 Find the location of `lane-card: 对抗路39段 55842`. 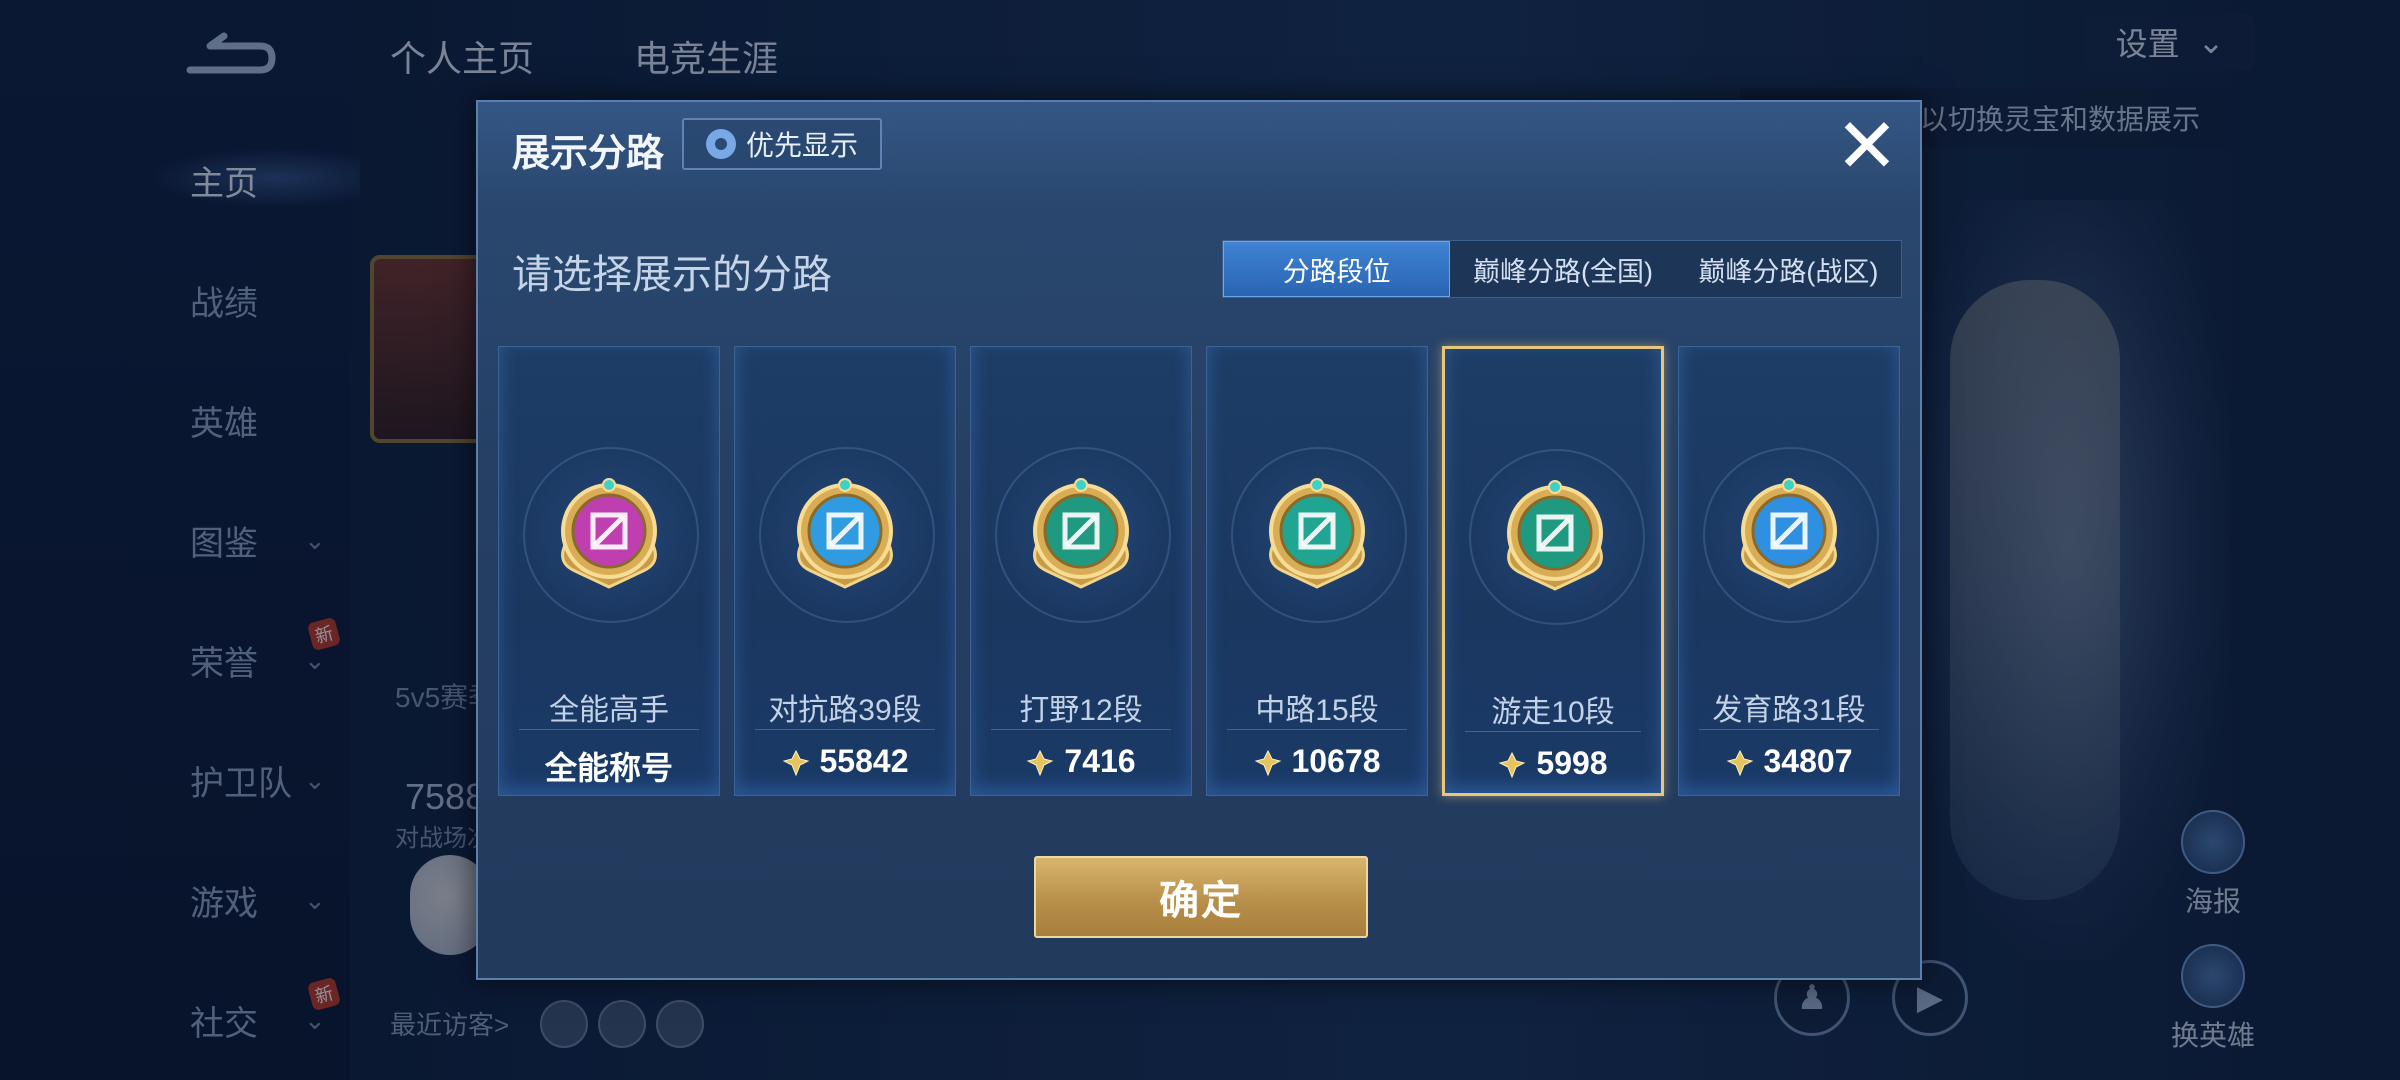

lane-card: 对抗路39段 55842 is located at coordinates (845, 571).